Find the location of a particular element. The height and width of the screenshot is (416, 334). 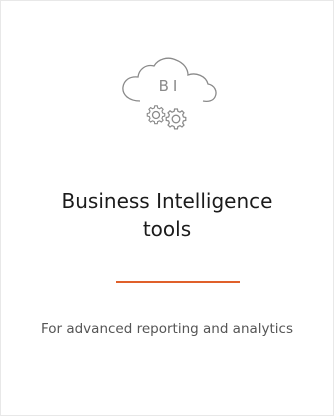

icon-label: BI is located at coordinates (170, 86).